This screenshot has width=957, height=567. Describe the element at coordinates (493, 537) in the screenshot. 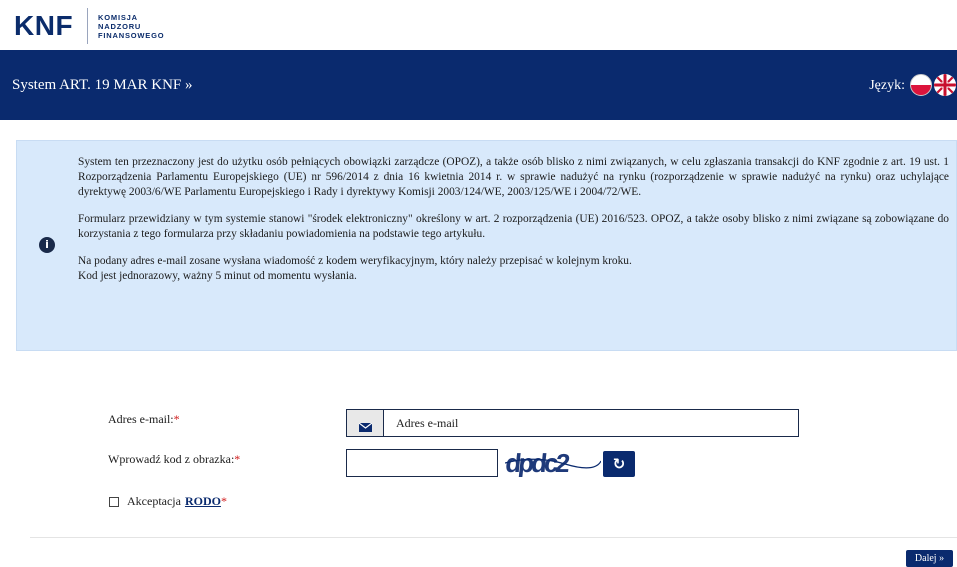

I see `divider` at that location.